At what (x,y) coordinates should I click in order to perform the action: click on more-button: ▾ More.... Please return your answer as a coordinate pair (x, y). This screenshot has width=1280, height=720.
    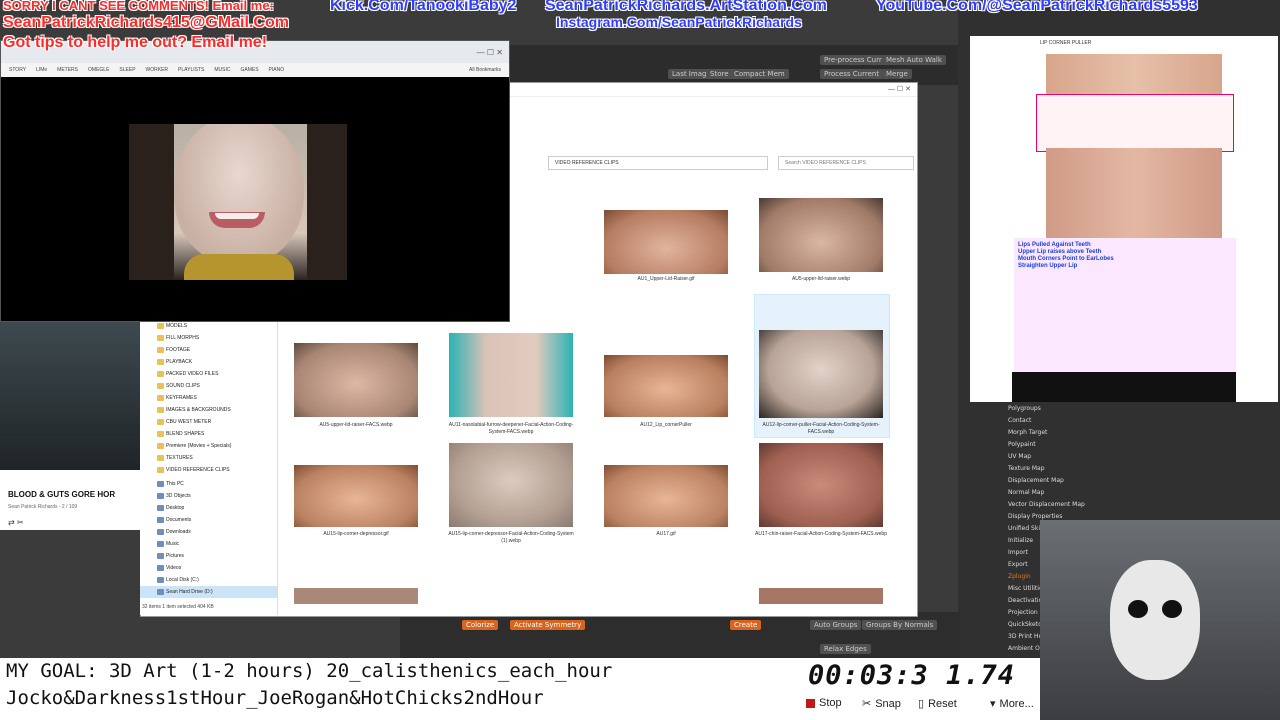
    Looking at the image, I should click on (1012, 704).